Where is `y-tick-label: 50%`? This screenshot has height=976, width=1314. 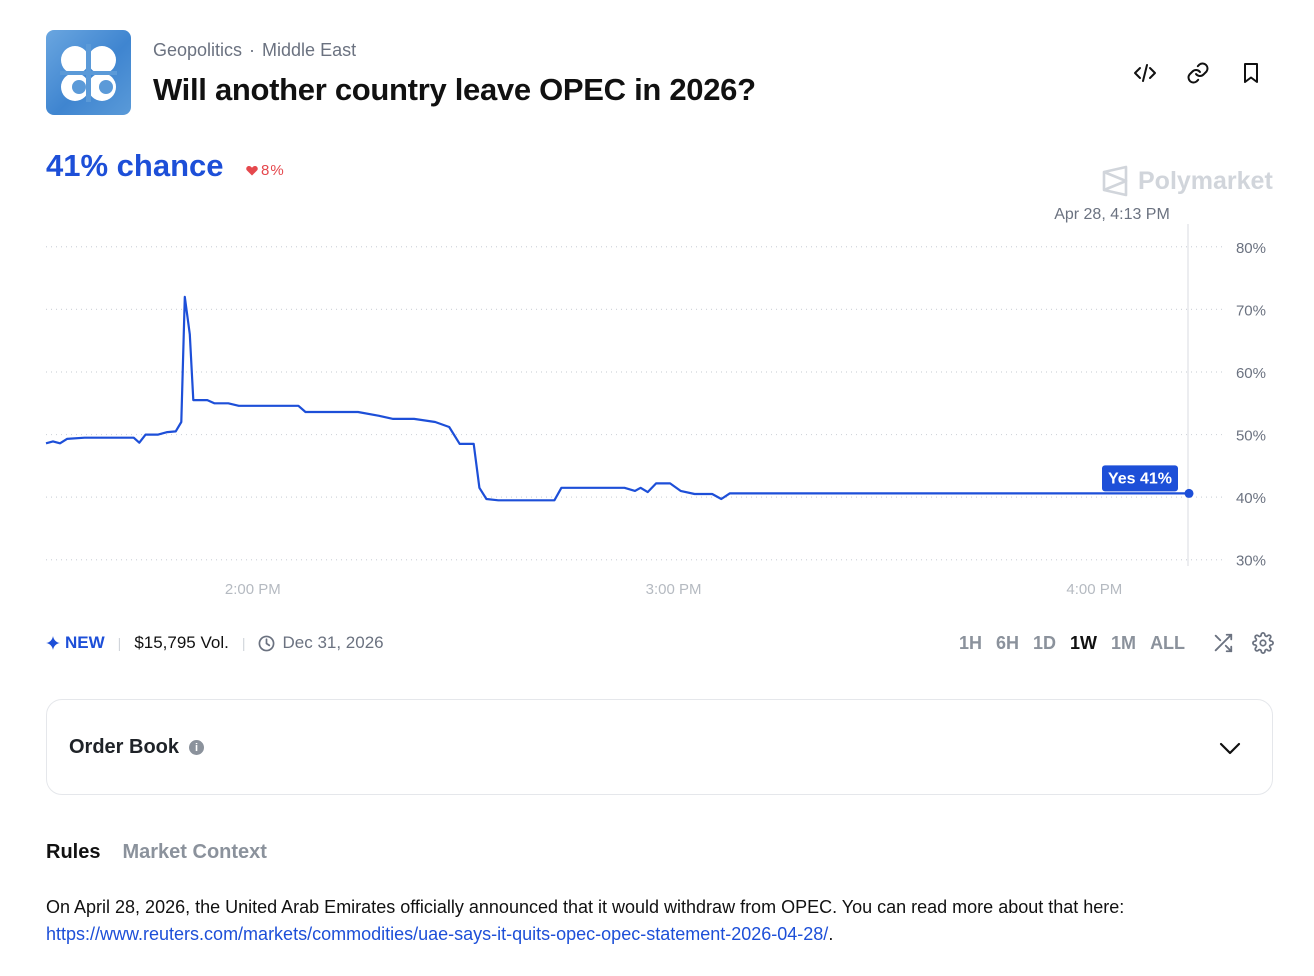
y-tick-label: 50% is located at coordinates (1251, 436).